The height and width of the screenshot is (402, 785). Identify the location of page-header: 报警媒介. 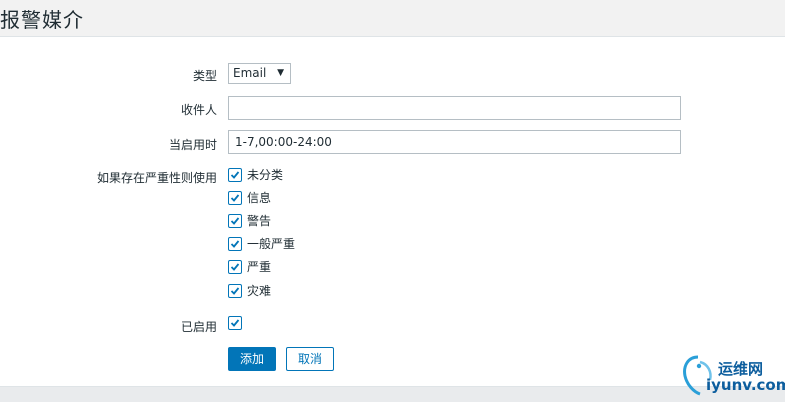
(392, 18).